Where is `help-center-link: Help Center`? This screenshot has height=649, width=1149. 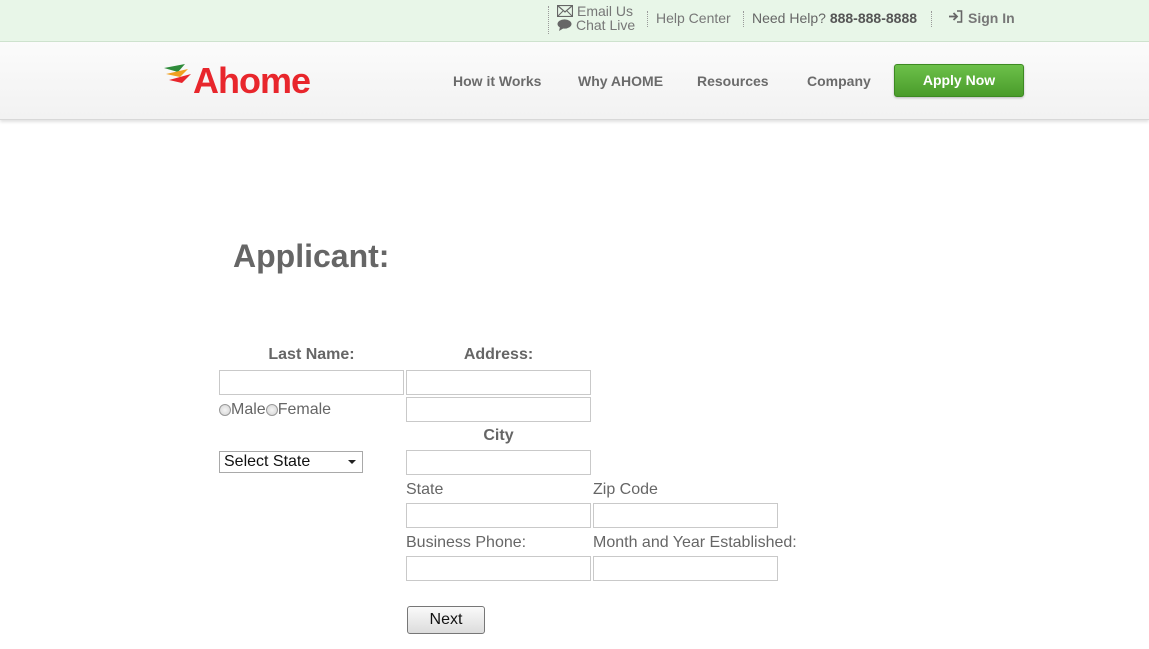
help-center-link: Help Center is located at coordinates (693, 18).